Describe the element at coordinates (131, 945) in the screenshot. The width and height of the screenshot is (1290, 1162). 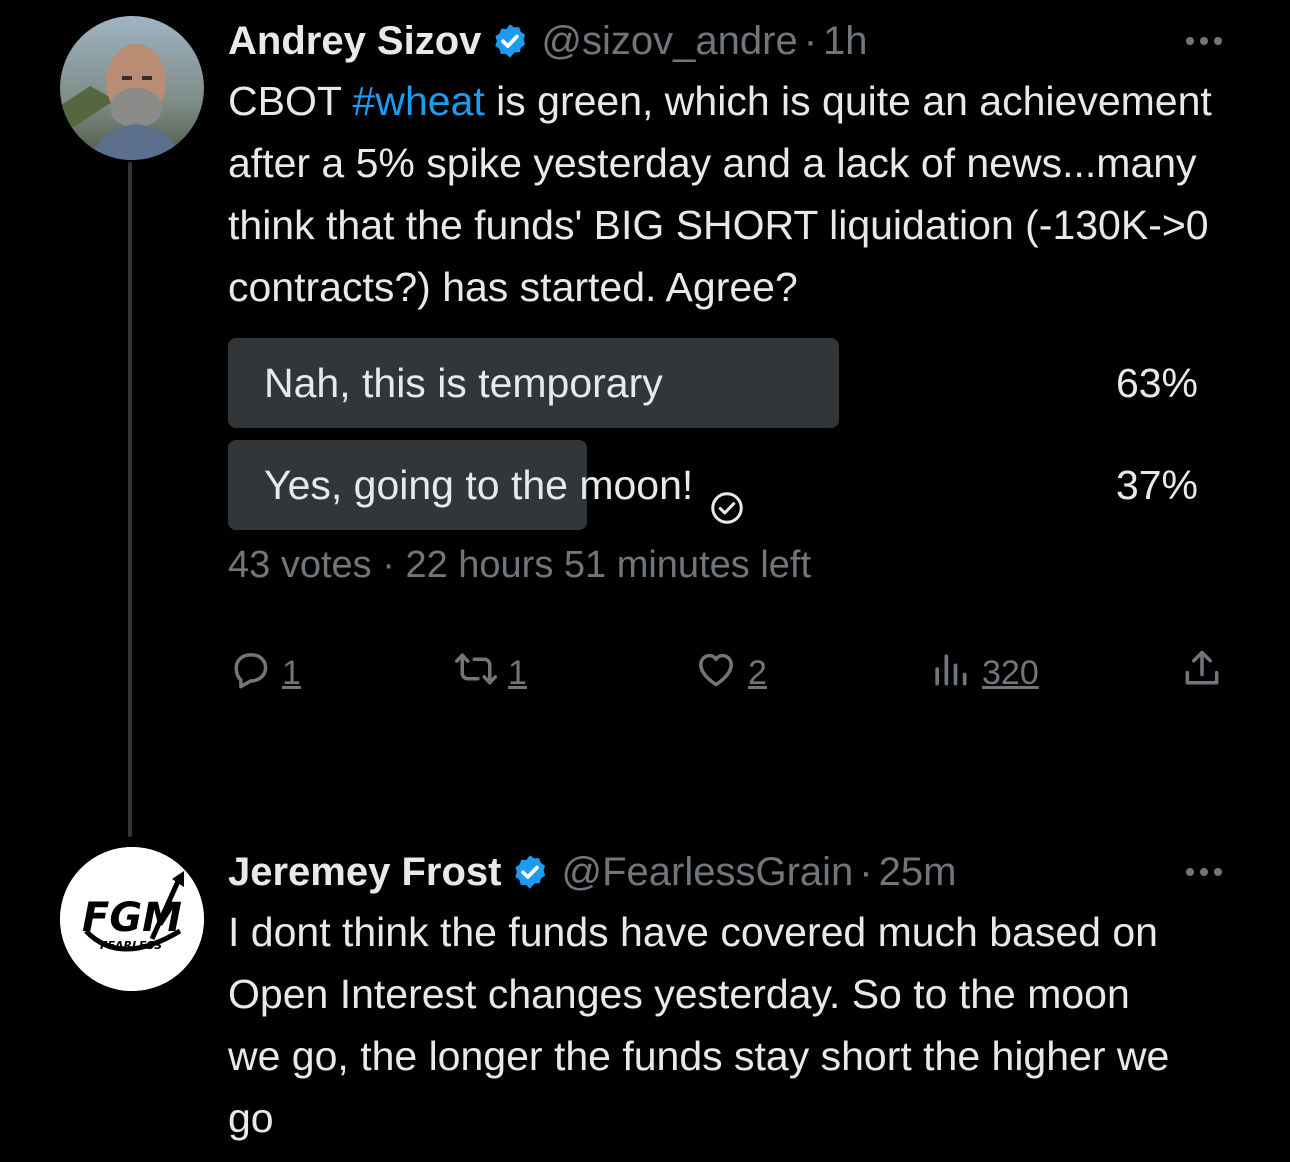
I see `logo-subtext: FEARLESS` at that location.